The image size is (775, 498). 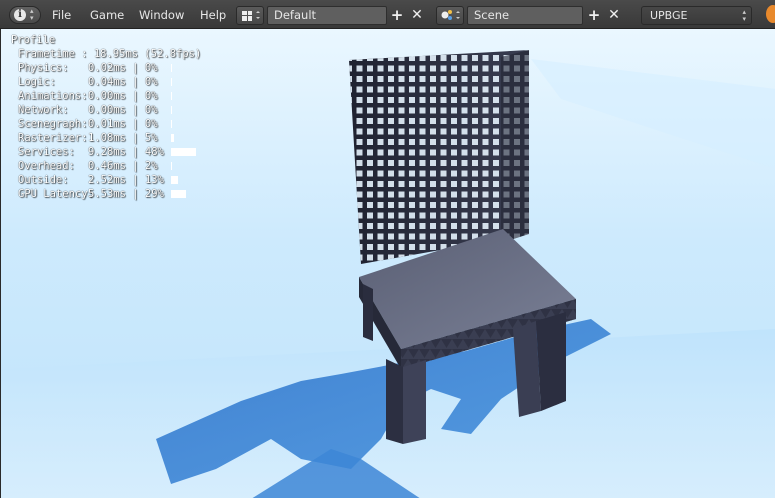 What do you see at coordinates (107, 68) in the screenshot?
I see `profile-row-time: 0.02ms` at bounding box center [107, 68].